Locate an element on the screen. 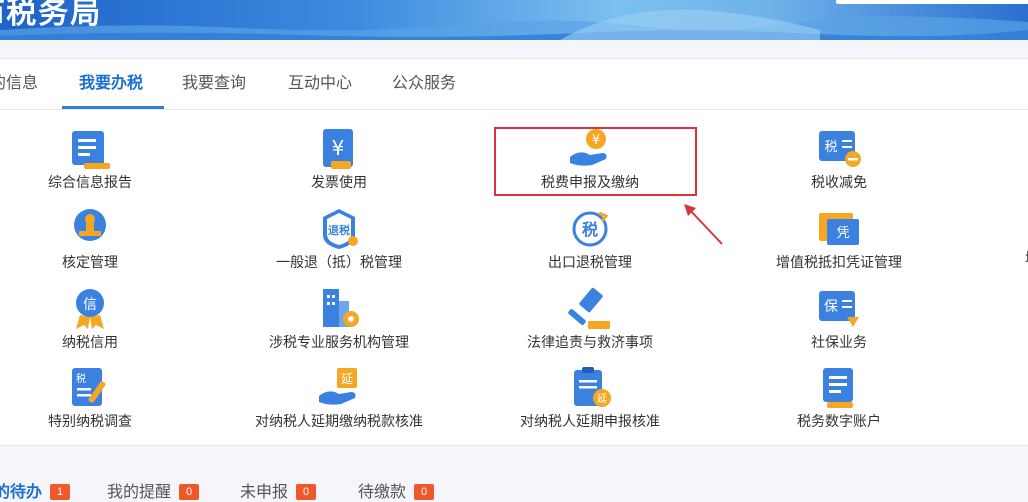 The height and width of the screenshot is (502, 1028). service-tax-reduction: 税 税收减免 is located at coordinates (839, 159).